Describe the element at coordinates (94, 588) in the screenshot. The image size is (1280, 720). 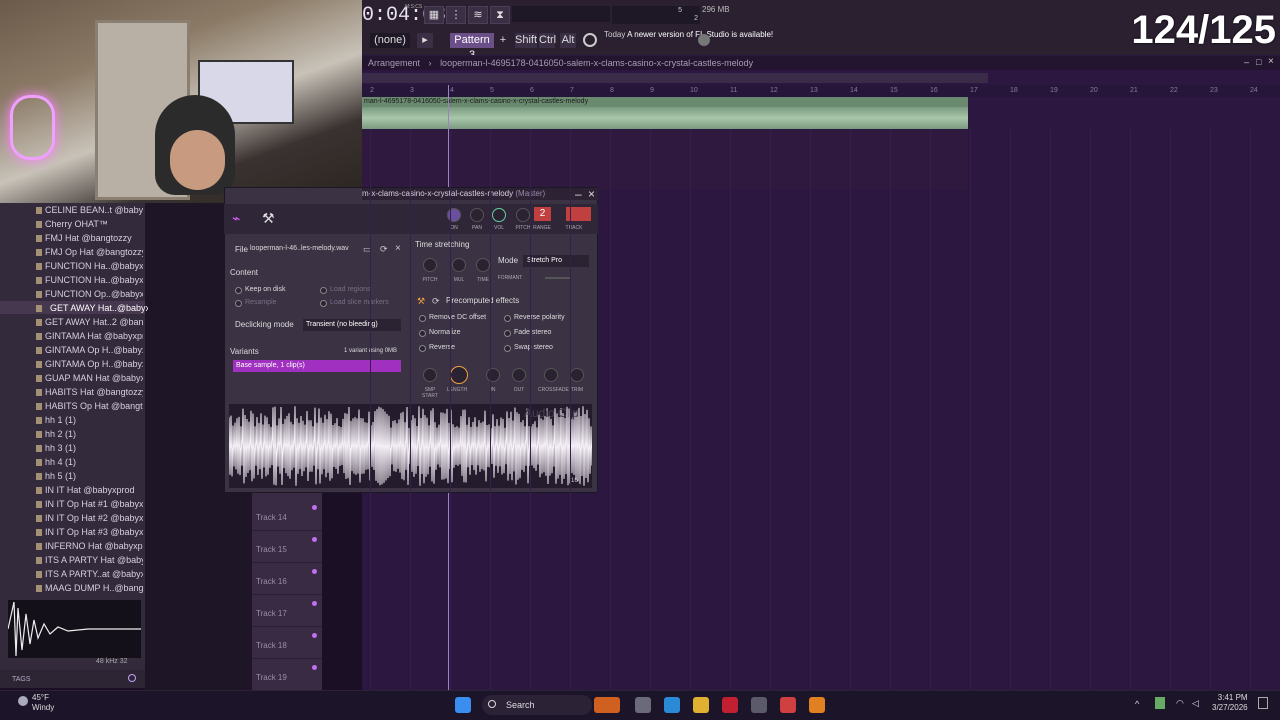
I see `browser-item: MAAG DUMP H..@bangtozzy` at that location.